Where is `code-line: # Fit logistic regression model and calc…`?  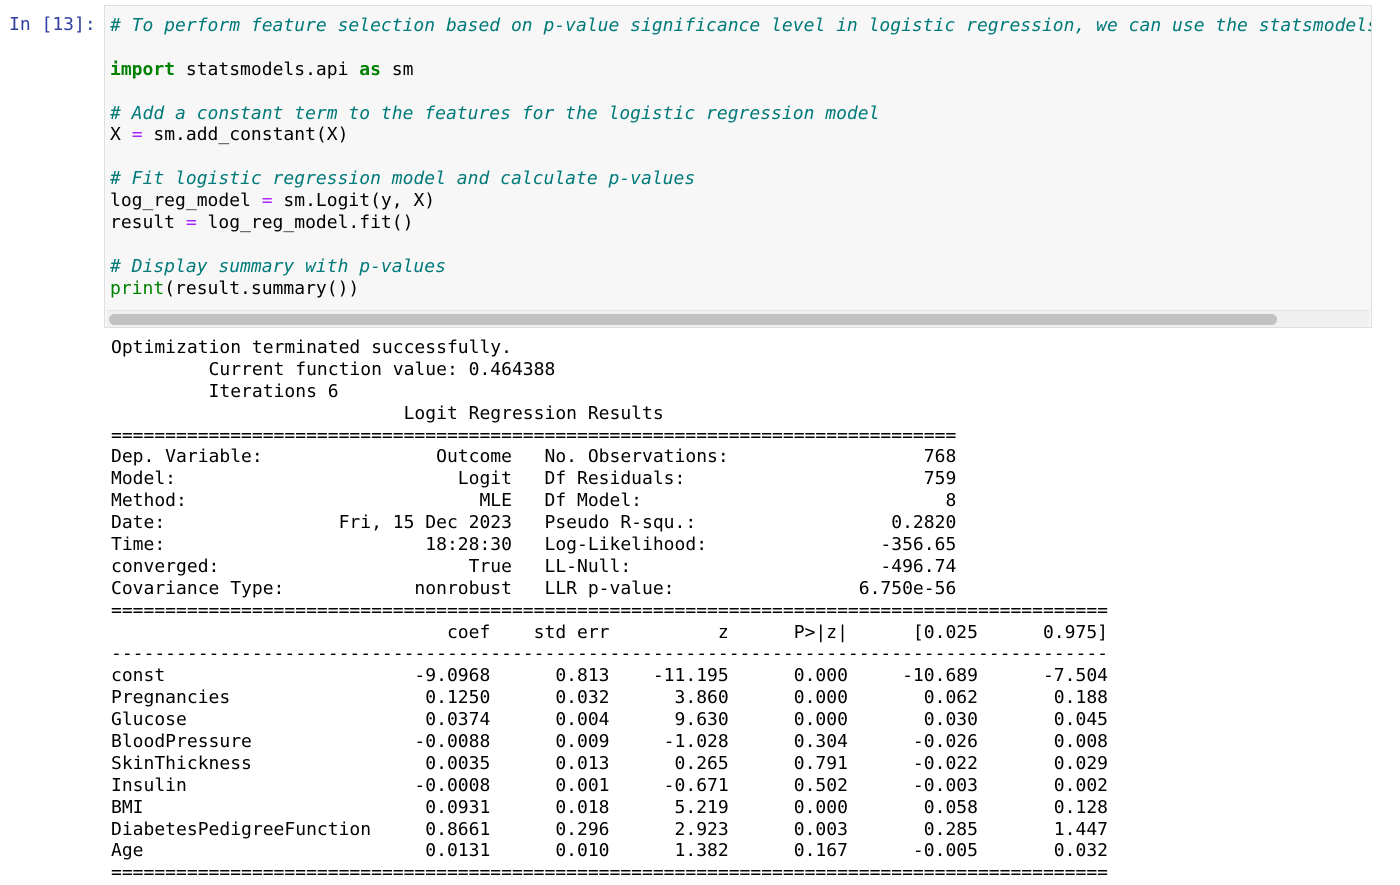
code-line: # Fit logistic regression model and calc… is located at coordinates (740, 179).